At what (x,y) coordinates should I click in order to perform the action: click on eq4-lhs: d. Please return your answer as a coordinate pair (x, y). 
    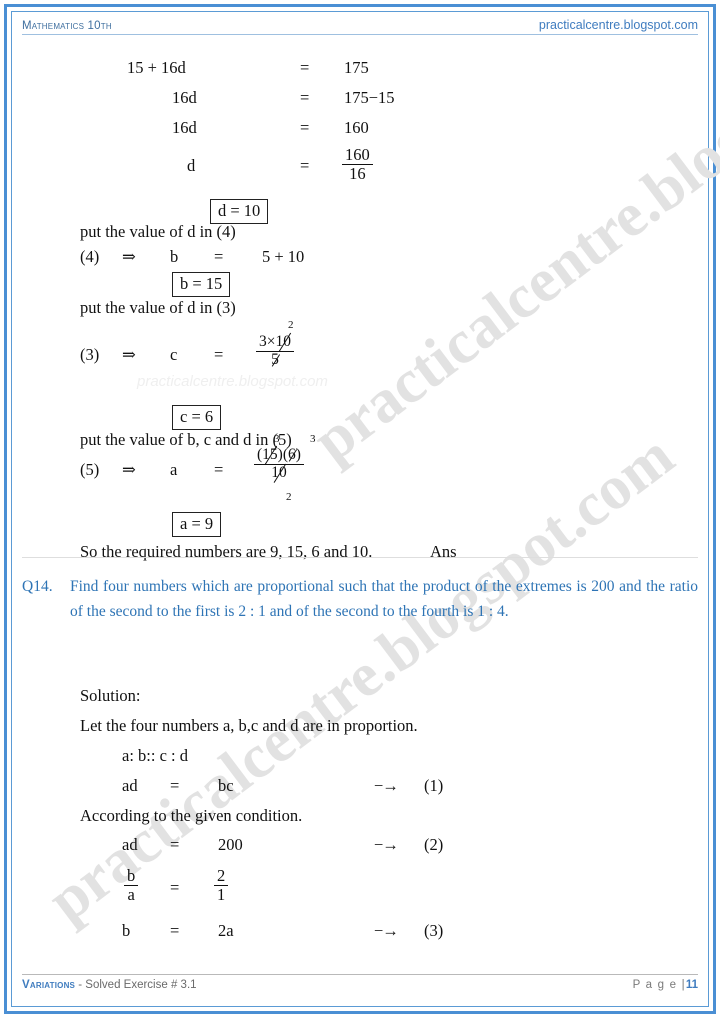
    Looking at the image, I should click on (191, 165).